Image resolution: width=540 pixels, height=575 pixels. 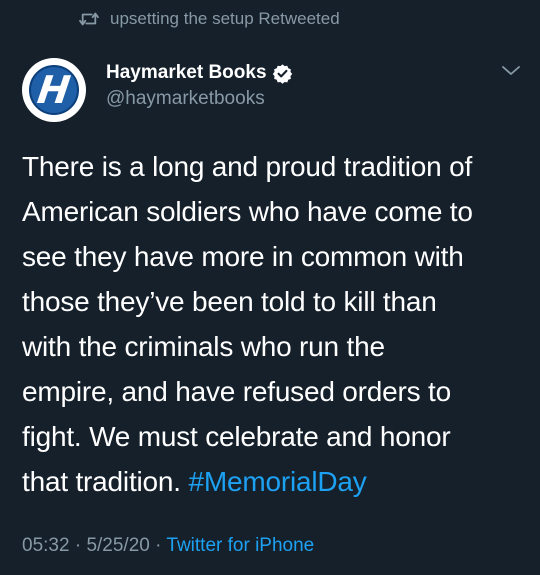 I want to click on author-handle: @haymarketbooks, so click(x=199, y=99).